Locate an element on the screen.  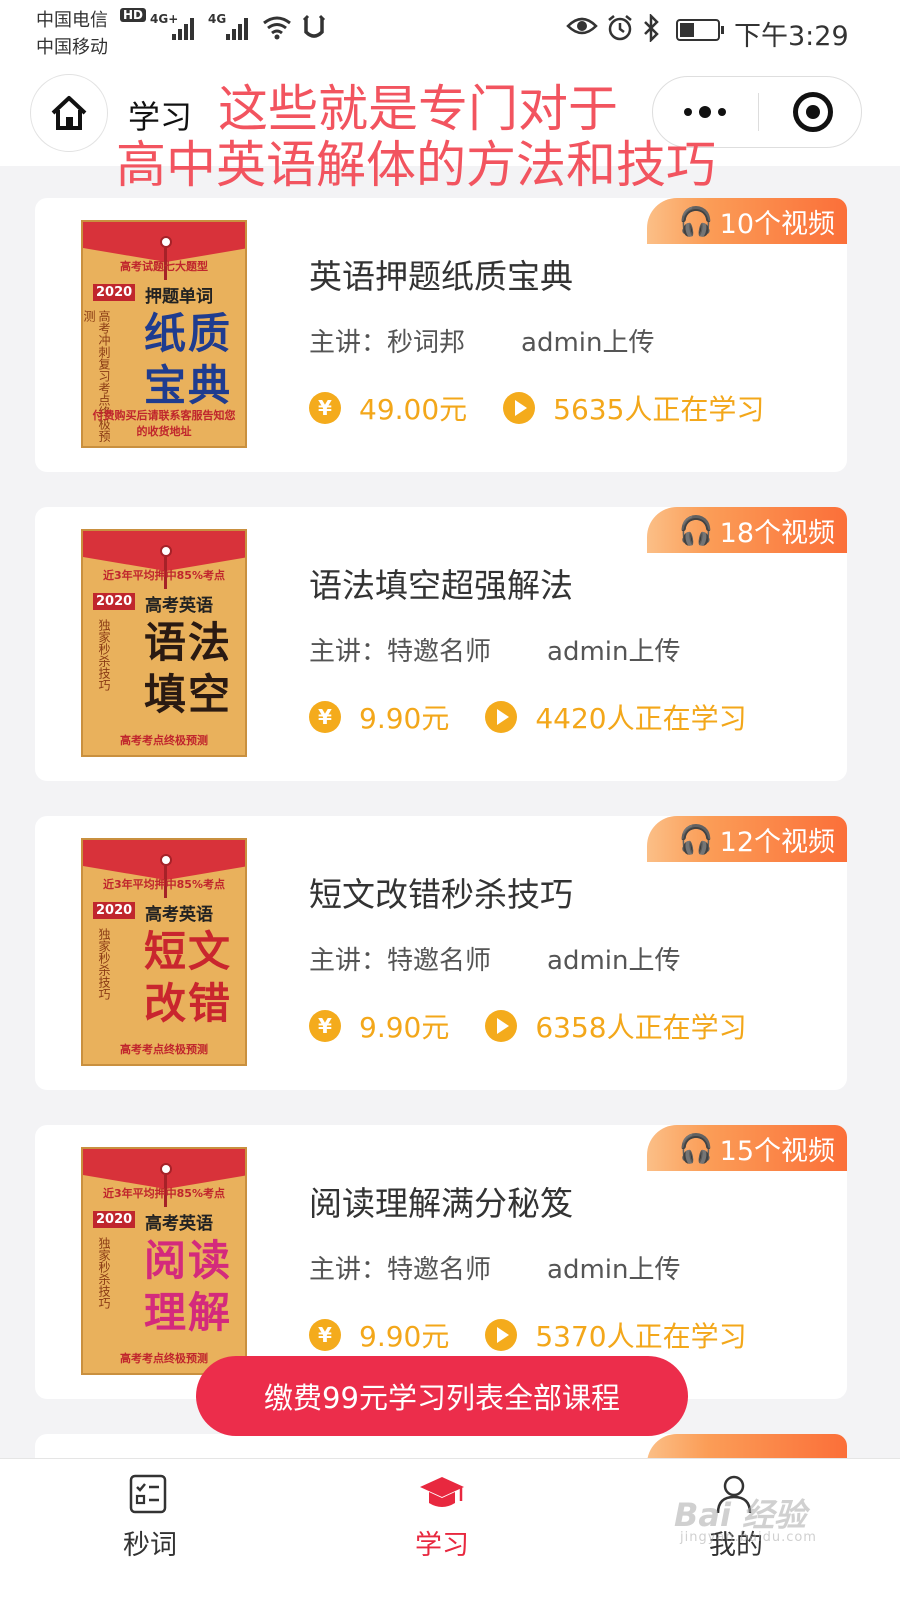
video-count-badge: 🎧 18个视频 is located at coordinates (747, 530).